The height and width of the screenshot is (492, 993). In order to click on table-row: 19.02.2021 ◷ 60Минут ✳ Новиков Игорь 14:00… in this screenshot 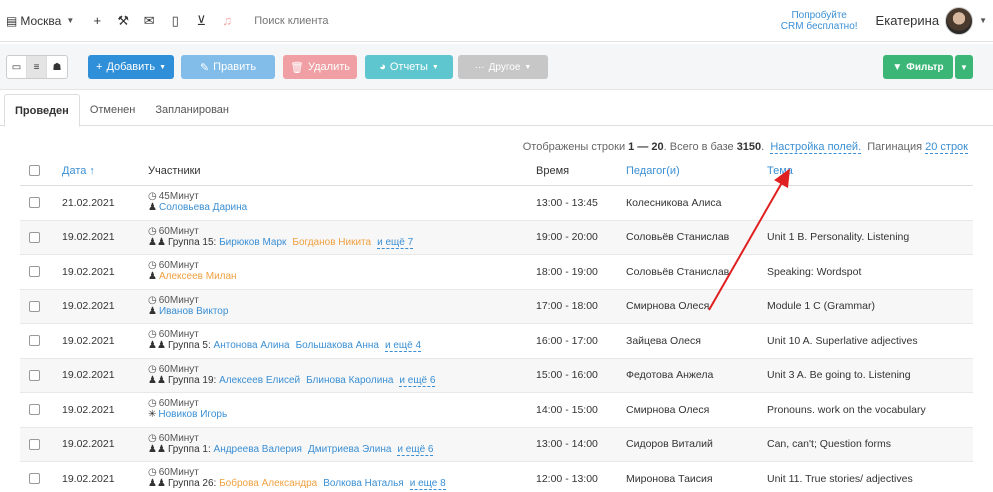, I will do `click(496, 410)`.